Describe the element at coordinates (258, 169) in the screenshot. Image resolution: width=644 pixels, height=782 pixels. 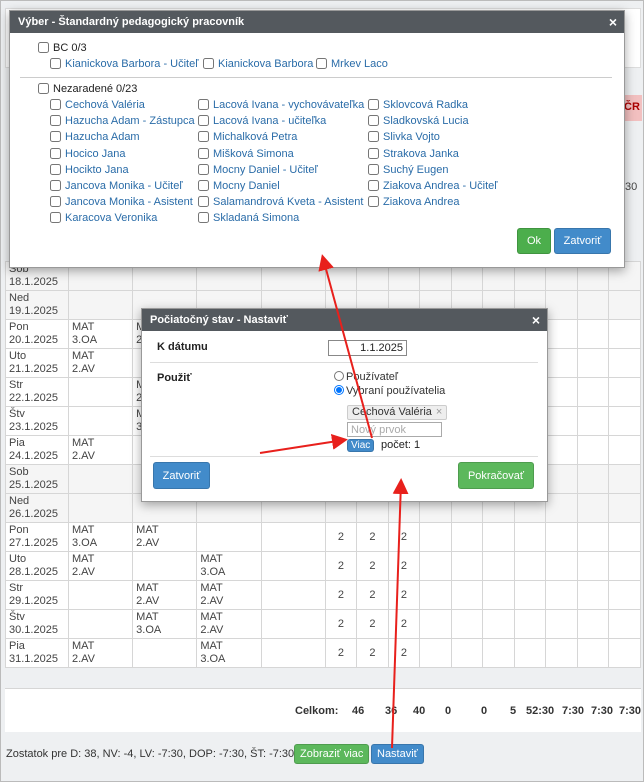
I see `user-option: Mocny Daniel - Učiteľ` at that location.